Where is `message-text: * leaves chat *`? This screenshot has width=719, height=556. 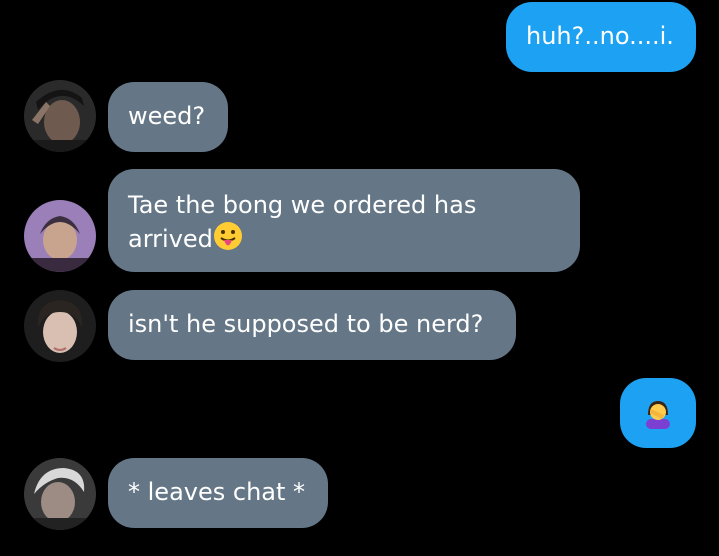 message-text: * leaves chat * is located at coordinates (217, 492).